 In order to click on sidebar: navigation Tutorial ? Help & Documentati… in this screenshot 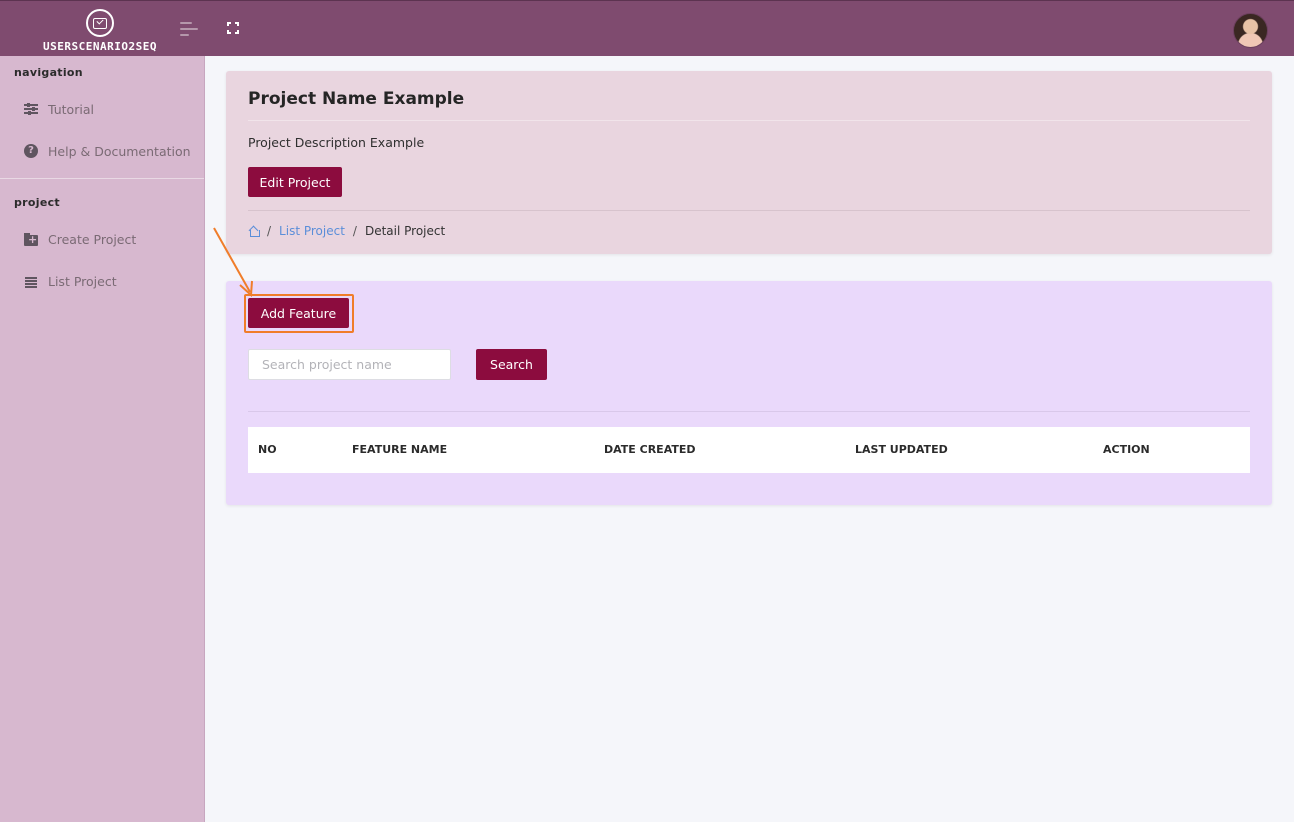, I will do `click(102, 439)`.